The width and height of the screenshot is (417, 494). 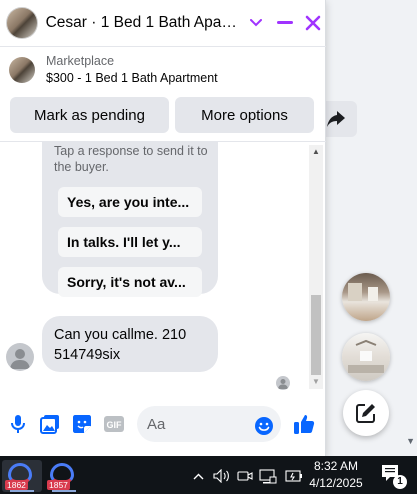 I want to click on taskbar: 1862 1857 8:32 AM 4/12/2025 1, so click(x=208, y=475).